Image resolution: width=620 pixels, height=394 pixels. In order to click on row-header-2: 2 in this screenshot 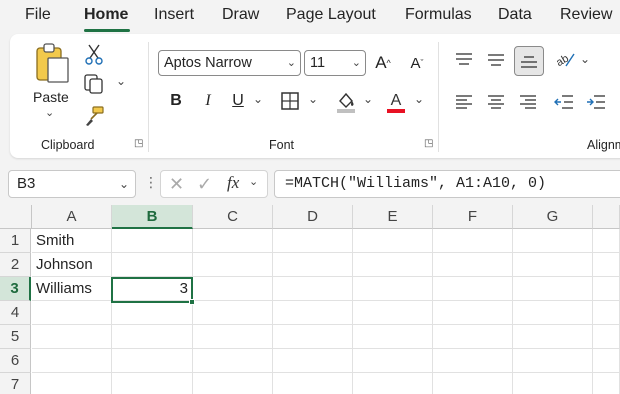, I will do `click(15, 265)`.